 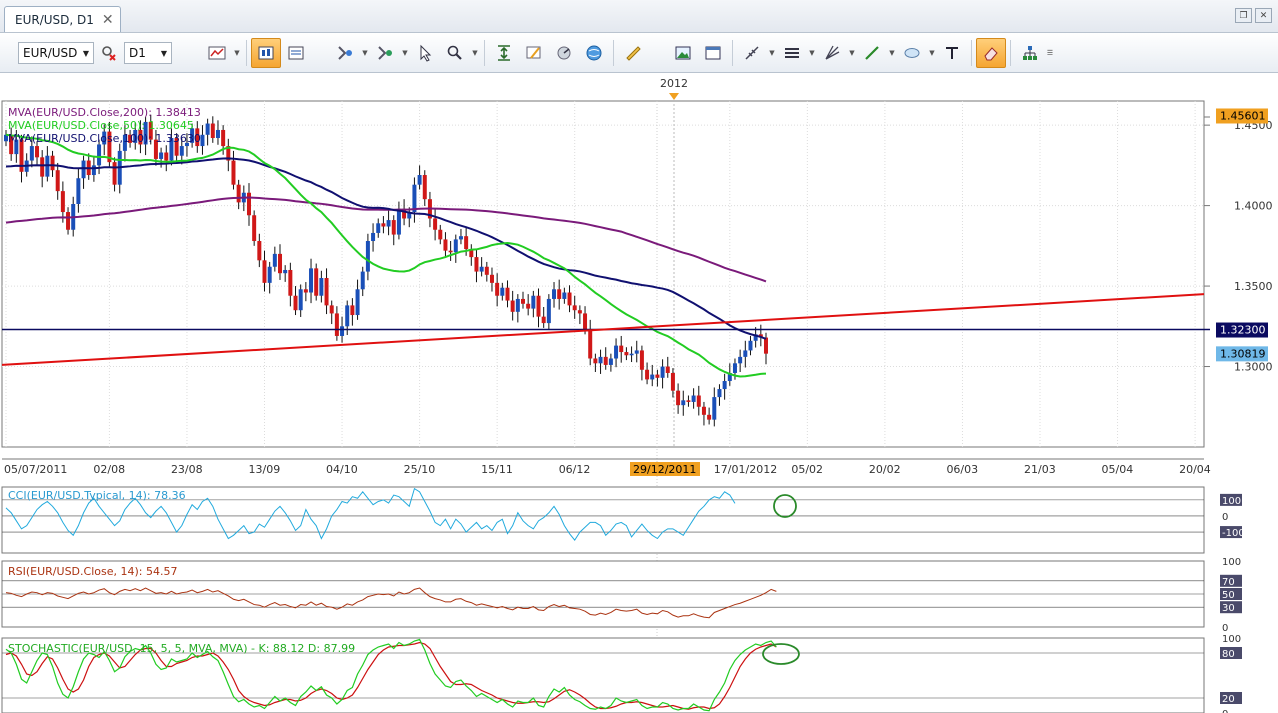 I want to click on legend-mva-50: MVA(EUR/USD.Close,50): 1.30645, so click(x=101, y=125).